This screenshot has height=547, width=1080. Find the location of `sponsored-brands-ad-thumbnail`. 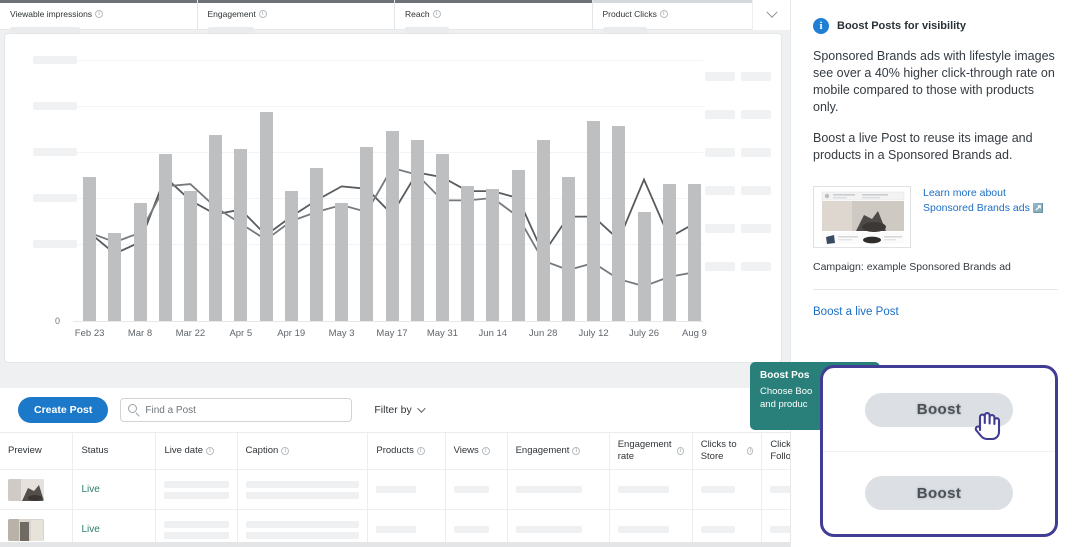

sponsored-brands-ad-thumbnail is located at coordinates (862, 217).